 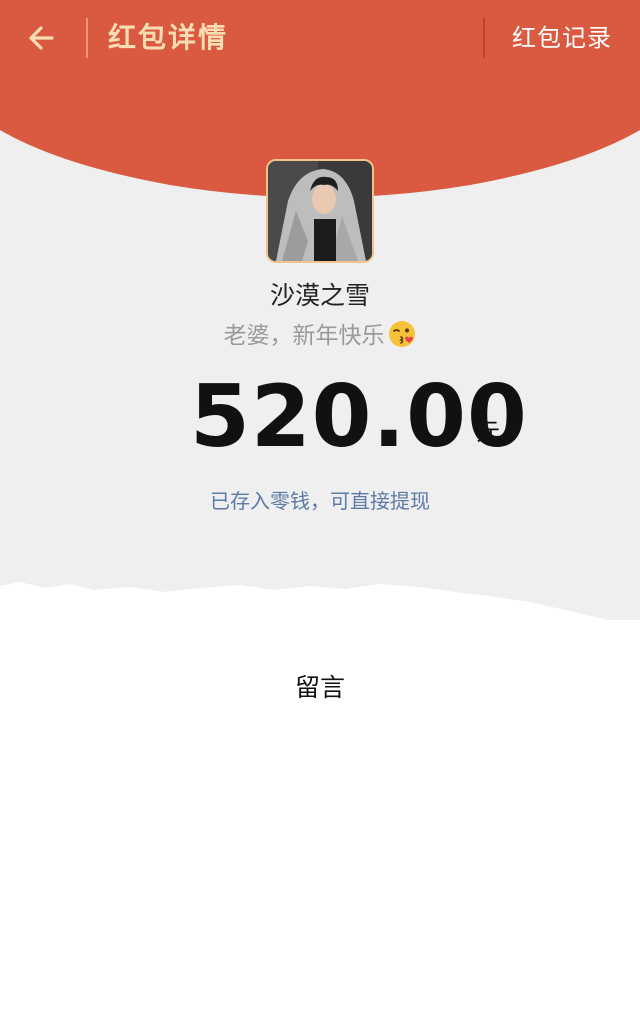 I want to click on comment-label: 留言, so click(x=319, y=687).